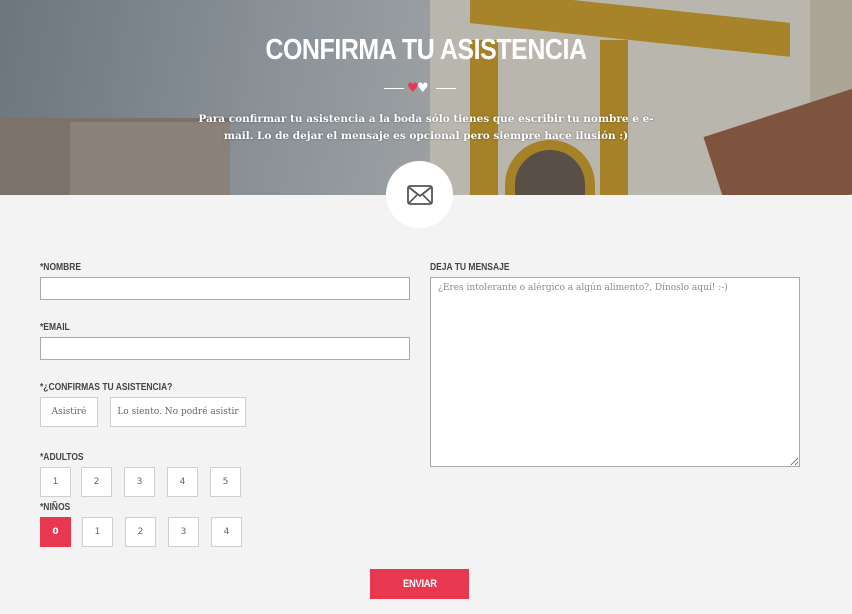 The height and width of the screenshot is (614, 852). Describe the element at coordinates (178, 412) in the screenshot. I see `attend-no-button: Lo siento. No podré asistir` at that location.